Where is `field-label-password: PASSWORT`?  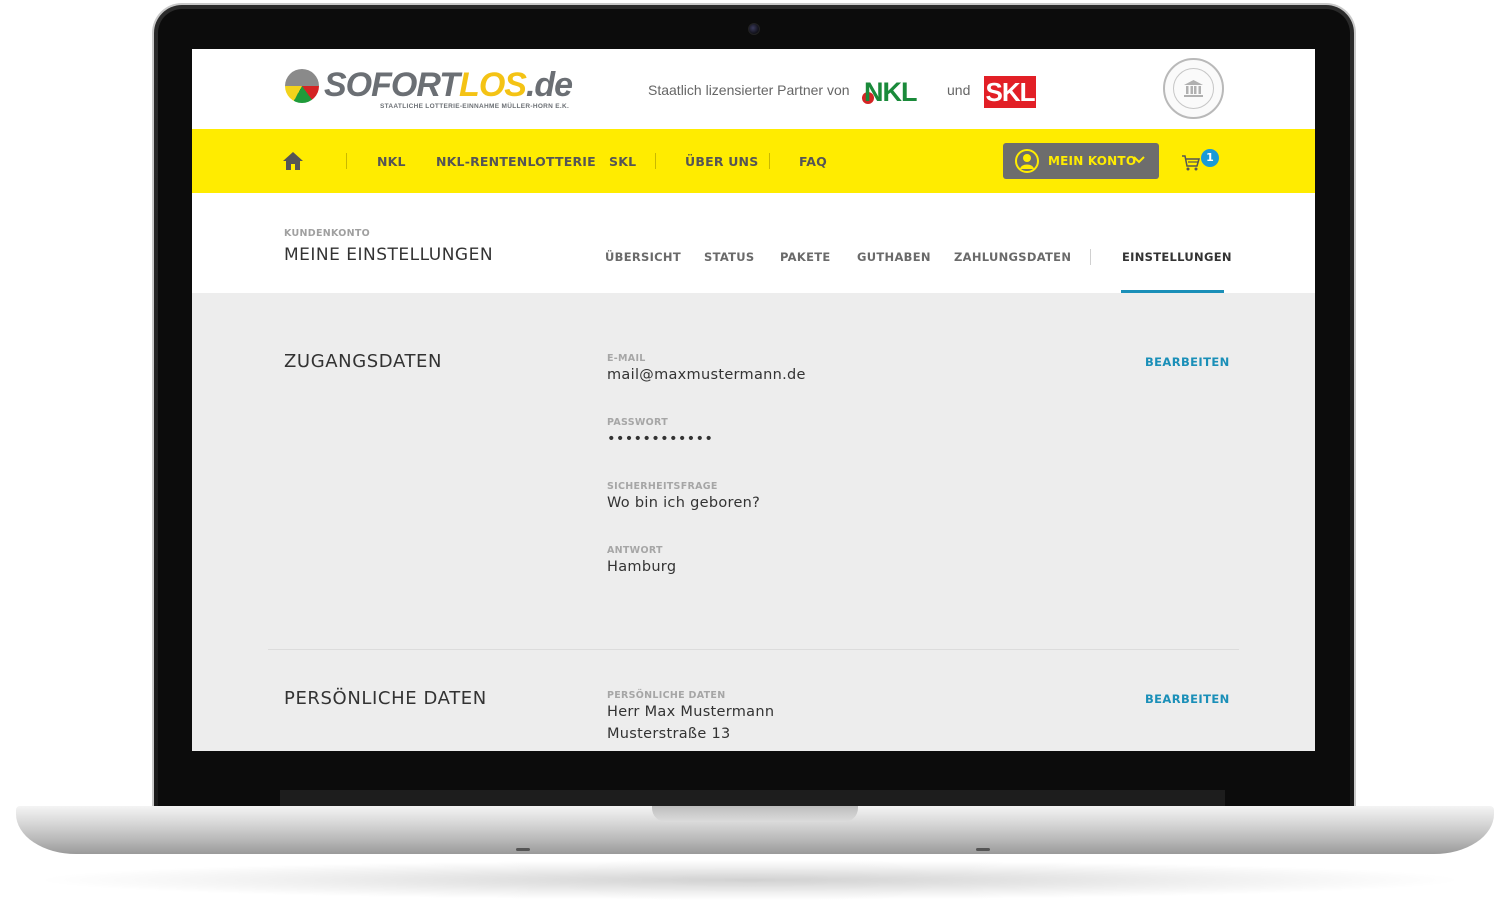
field-label-password: PASSWORT is located at coordinates (638, 422).